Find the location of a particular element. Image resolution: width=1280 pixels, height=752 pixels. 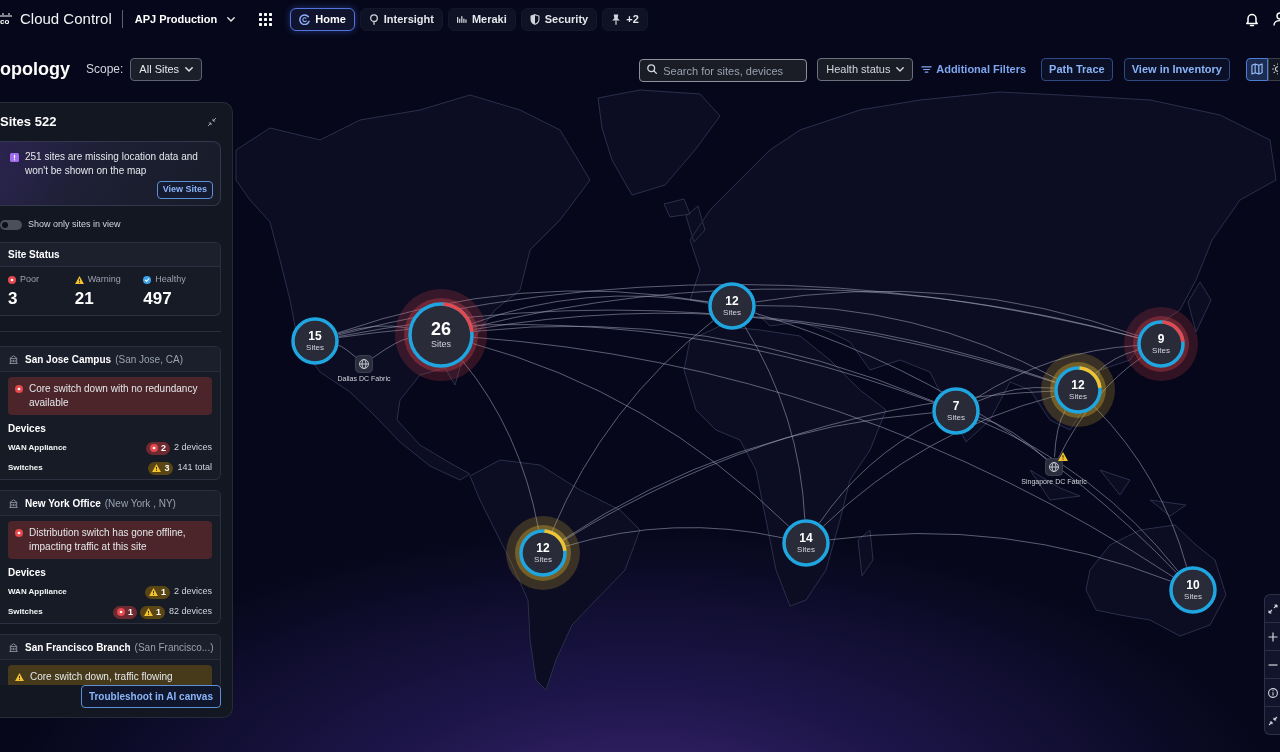

troubleshoot-button: Troubleshoot in AI canvas is located at coordinates (150, 696).